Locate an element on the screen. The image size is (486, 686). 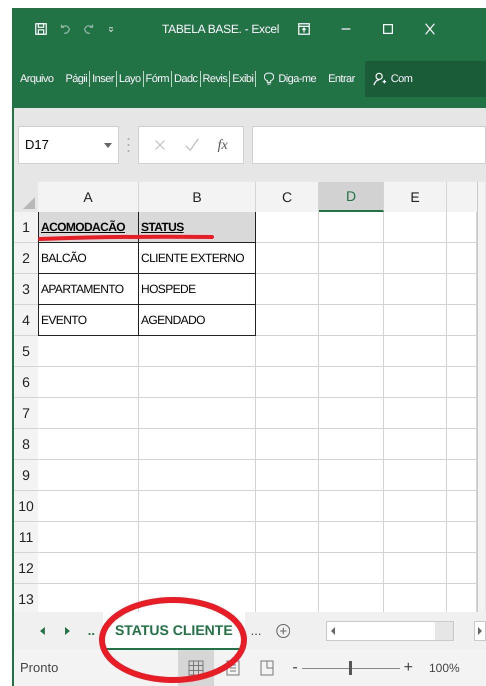
vertical-scrollbar is located at coordinates (481, 197).